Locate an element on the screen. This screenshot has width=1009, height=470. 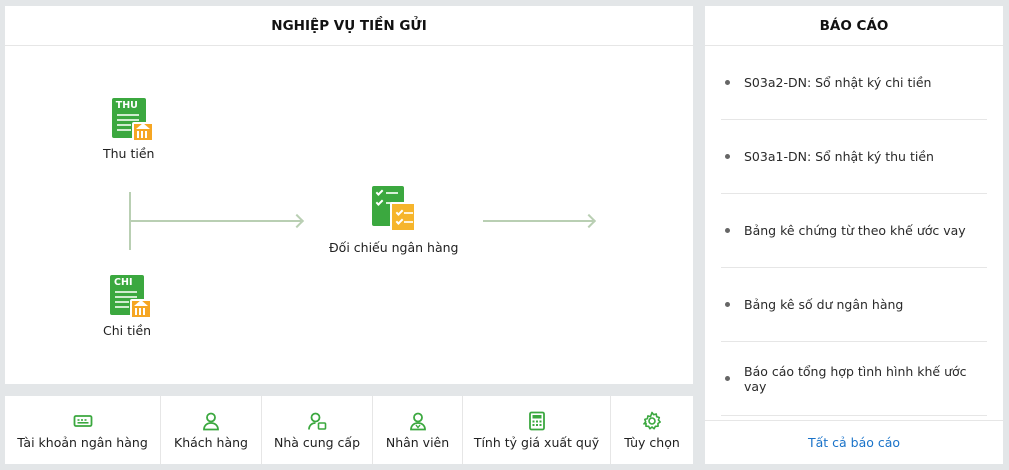
supplier-label: Nhà cung cấp is located at coordinates (317, 442).